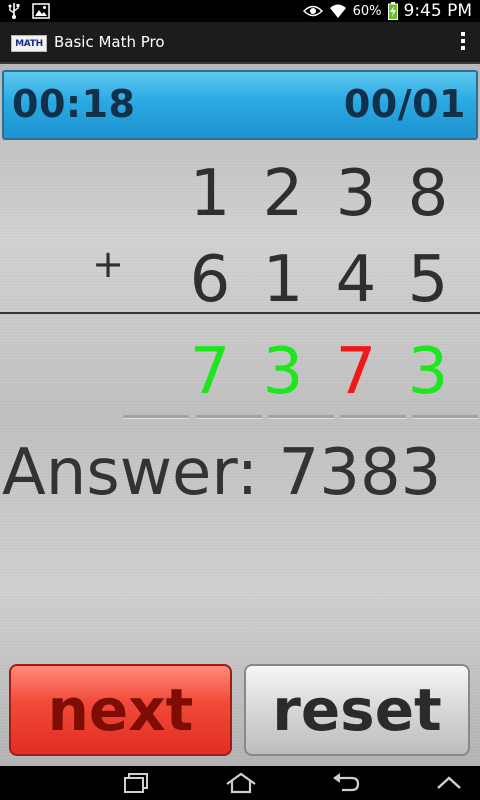  What do you see at coordinates (210, 372) in the screenshot?
I see `entered-digit-1: 7` at bounding box center [210, 372].